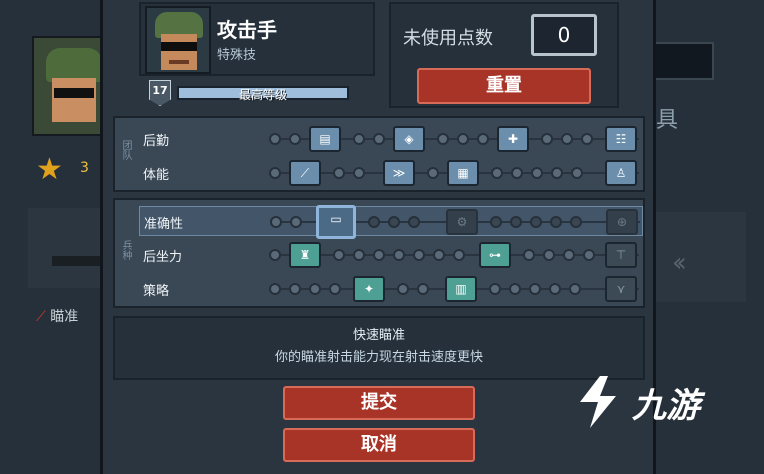 Image resolution: width=764 pixels, height=474 pixels. I want to click on watermark-text: 九游, so click(666, 406).